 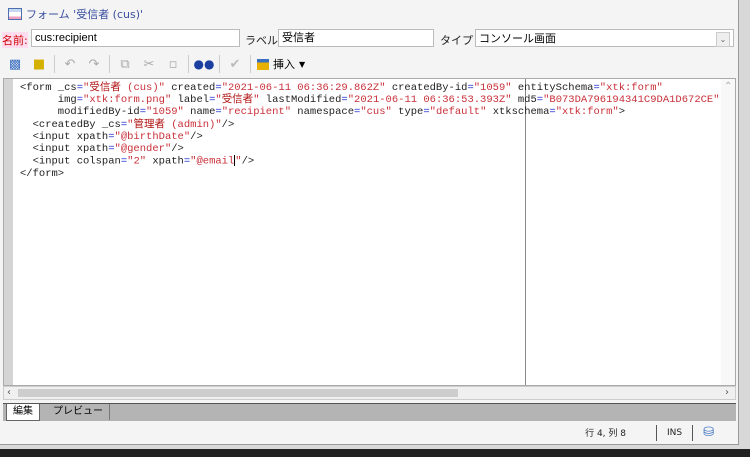 I want to click on code-line: <createdBy _cs="管理者 (admin)"/>, so click(x=370, y=125).